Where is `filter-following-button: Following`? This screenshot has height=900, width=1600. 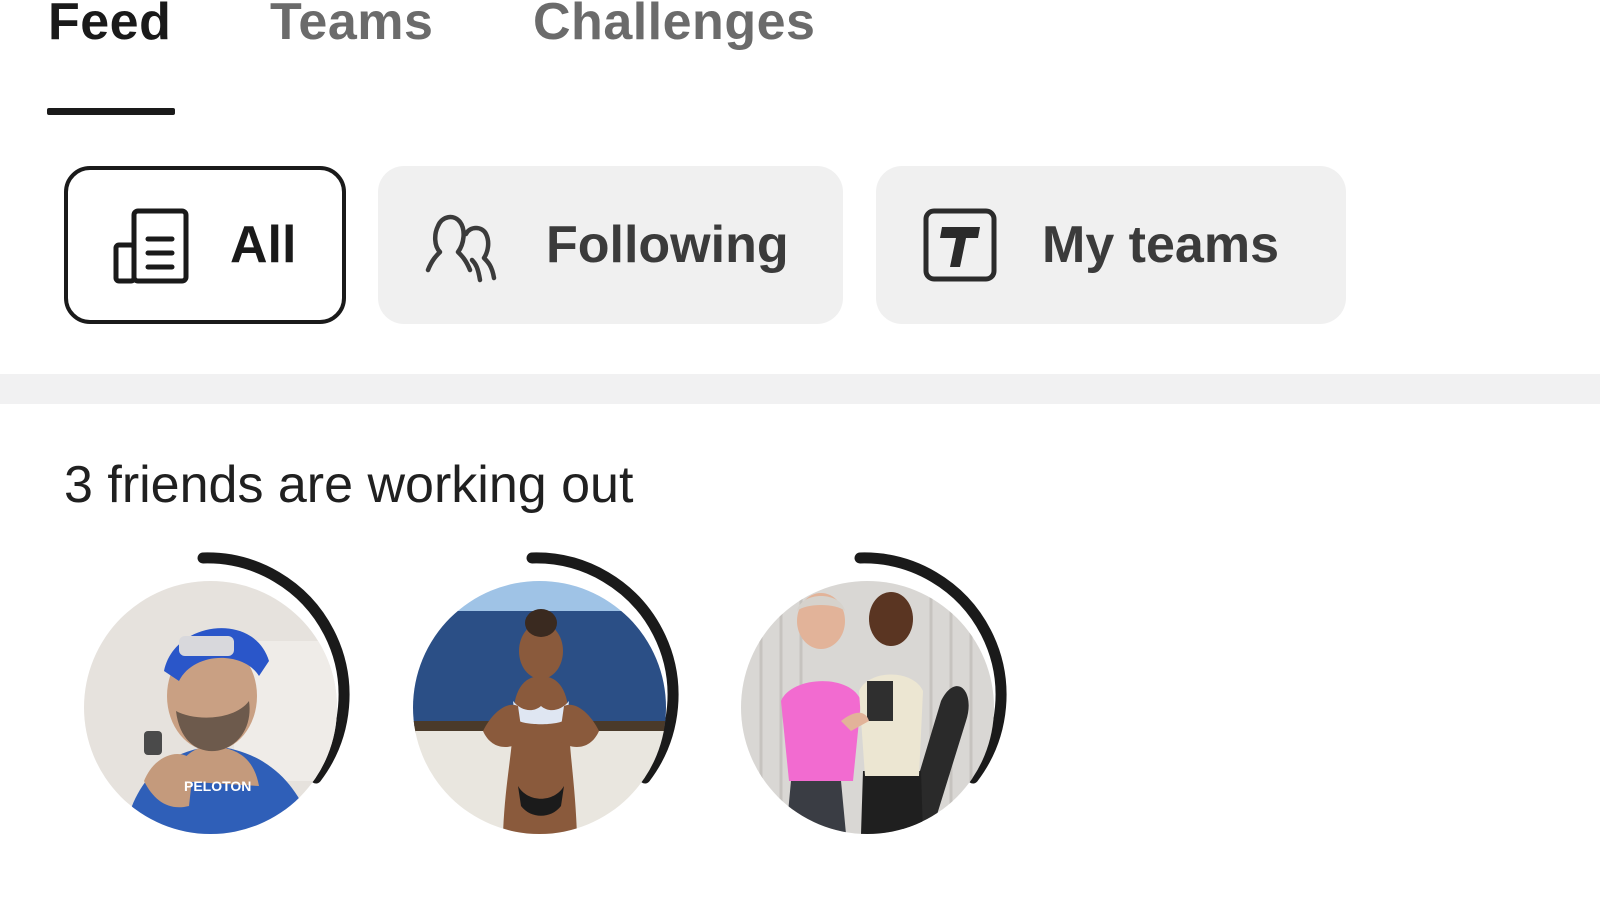
filter-following-button: Following is located at coordinates (610, 245).